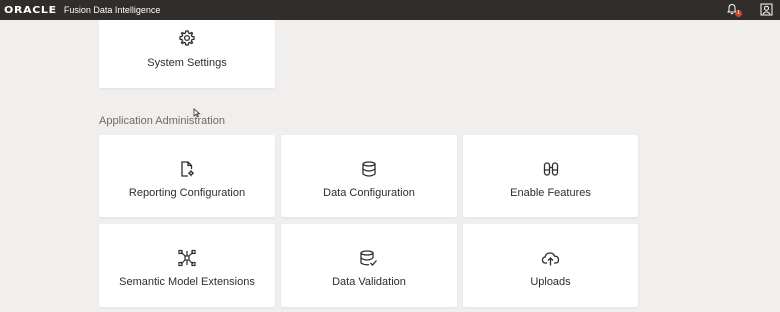  Describe the element at coordinates (187, 63) in the screenshot. I see `system-settings-label: System Settings` at that location.